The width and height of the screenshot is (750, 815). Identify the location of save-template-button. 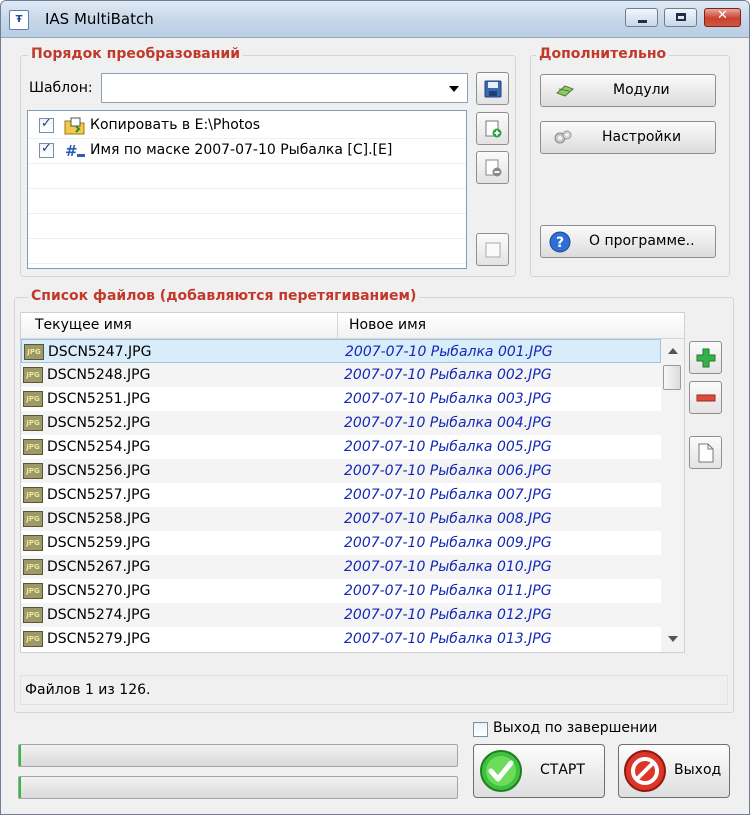
(492, 88).